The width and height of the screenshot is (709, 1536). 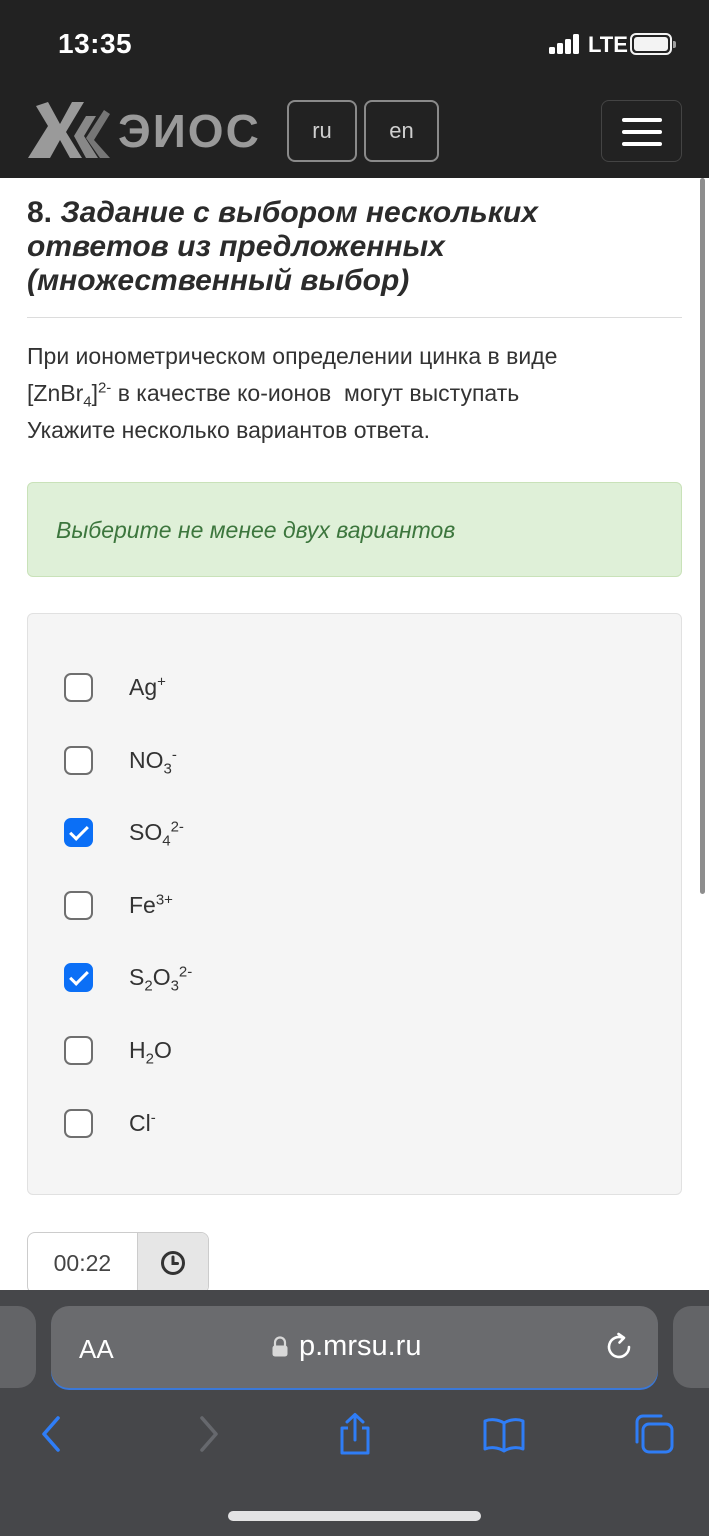 I want to click on address-bar: AA p.mrsu.ru, so click(x=354, y=1347).